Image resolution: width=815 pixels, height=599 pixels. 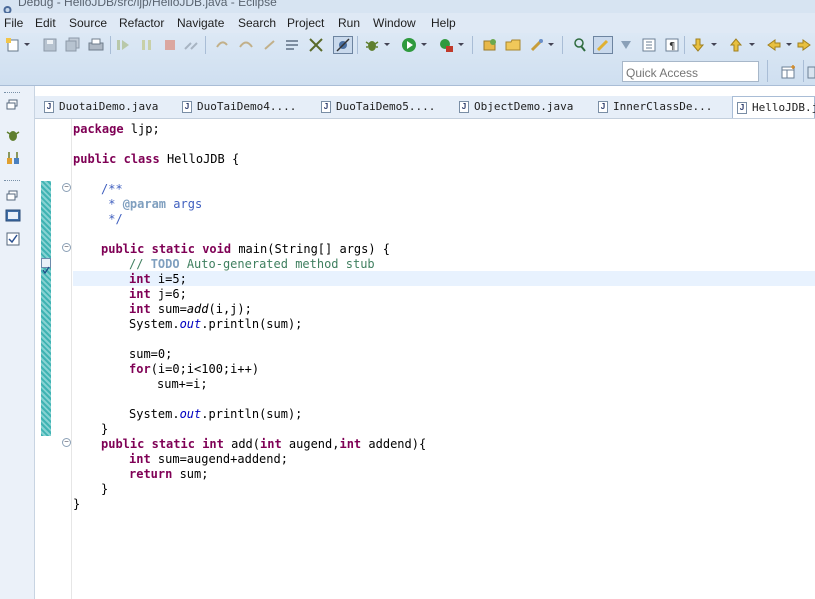 I want to click on debug-dropdown-icon, so click(x=387, y=44).